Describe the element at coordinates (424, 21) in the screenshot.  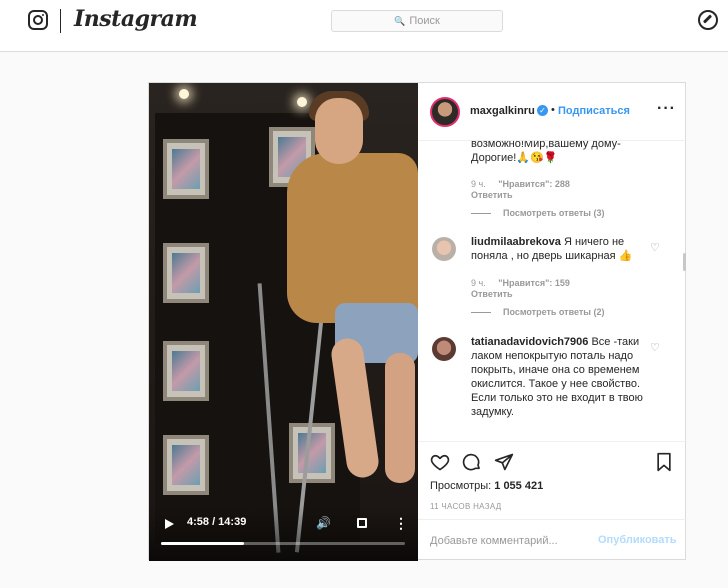
I see `search-placeholder: Поиск` at that location.